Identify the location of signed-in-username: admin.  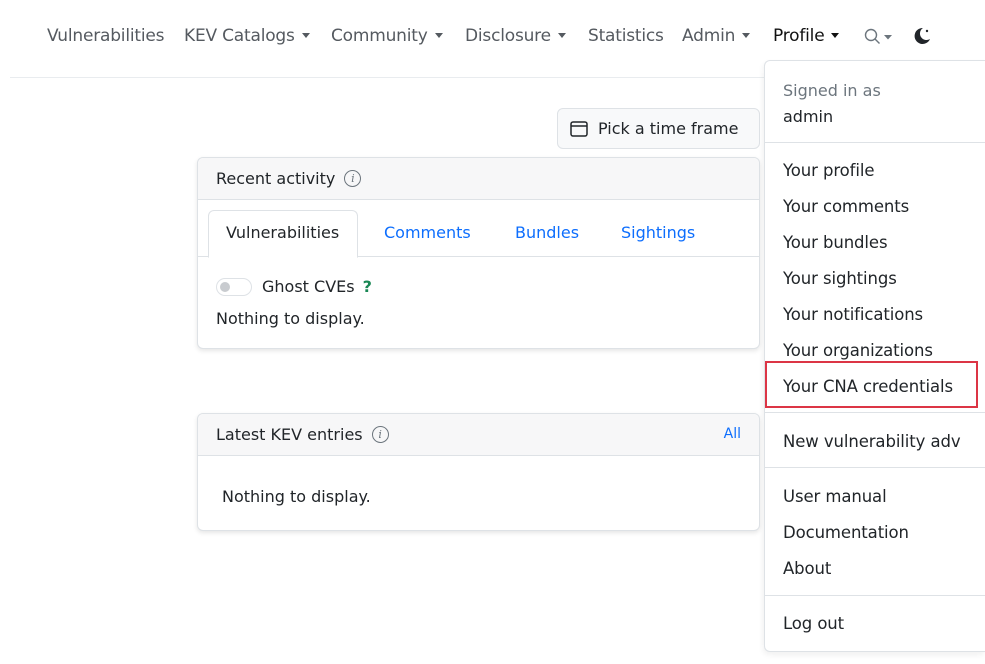
(808, 116).